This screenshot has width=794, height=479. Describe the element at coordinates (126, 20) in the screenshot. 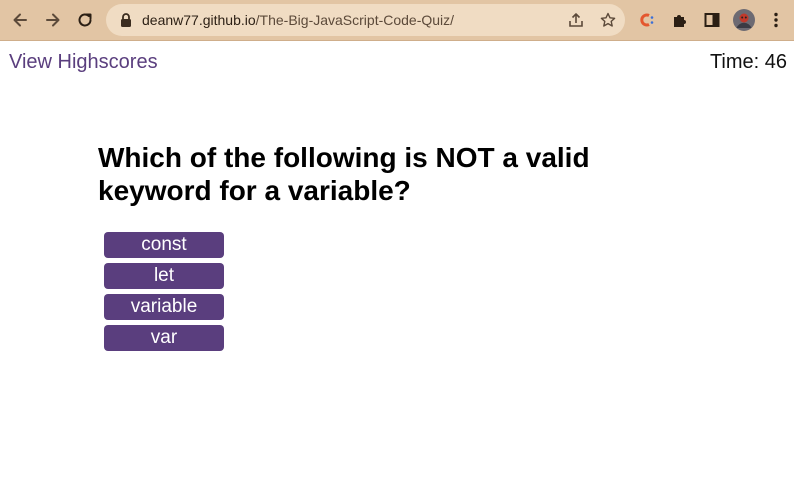

I see `lock-icon` at that location.